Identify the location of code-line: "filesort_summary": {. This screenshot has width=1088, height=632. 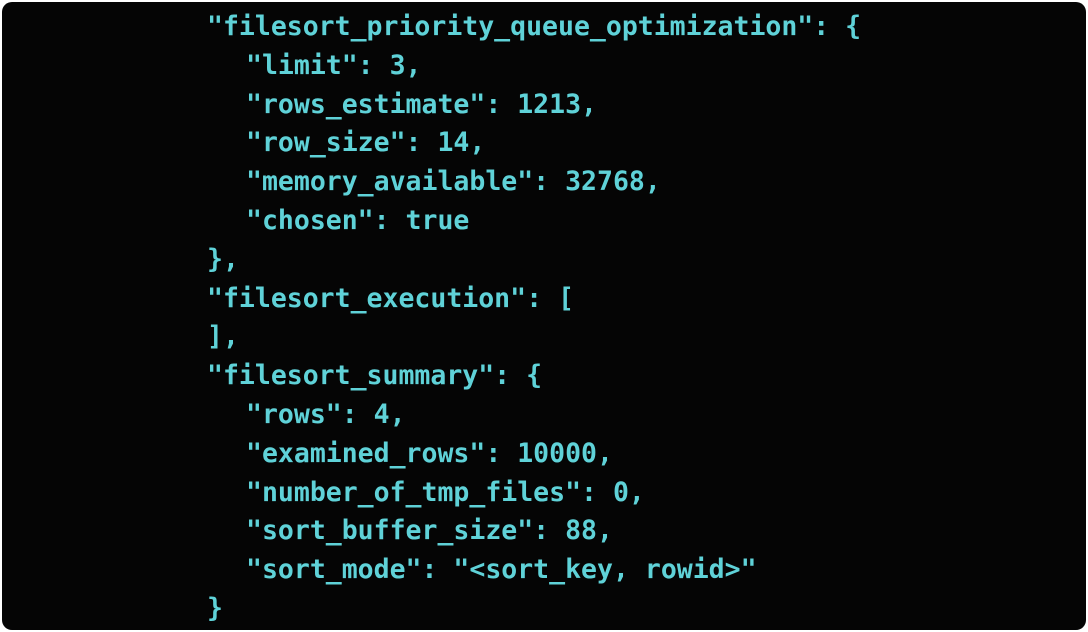
(375, 376).